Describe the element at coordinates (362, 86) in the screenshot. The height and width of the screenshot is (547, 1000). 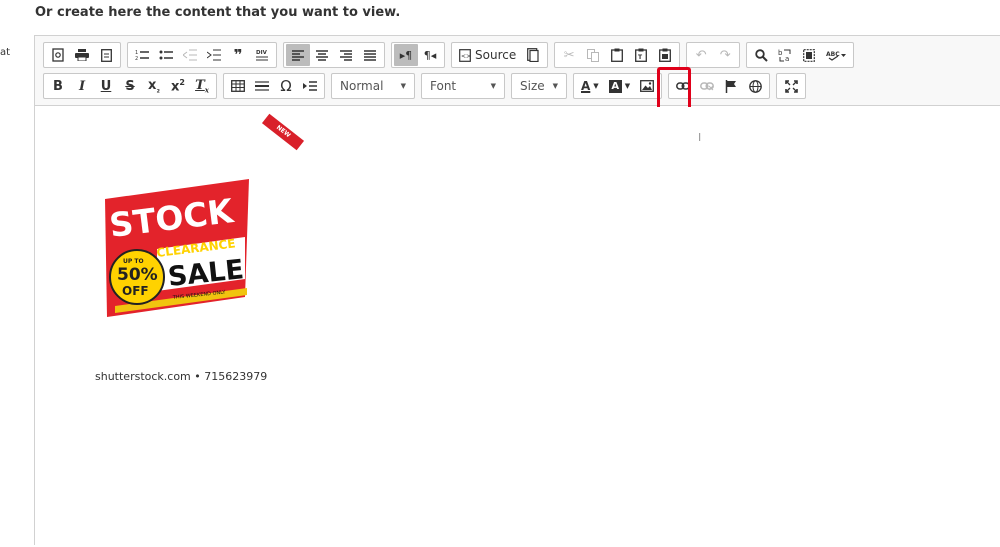
I see `format-value: Normal` at that location.